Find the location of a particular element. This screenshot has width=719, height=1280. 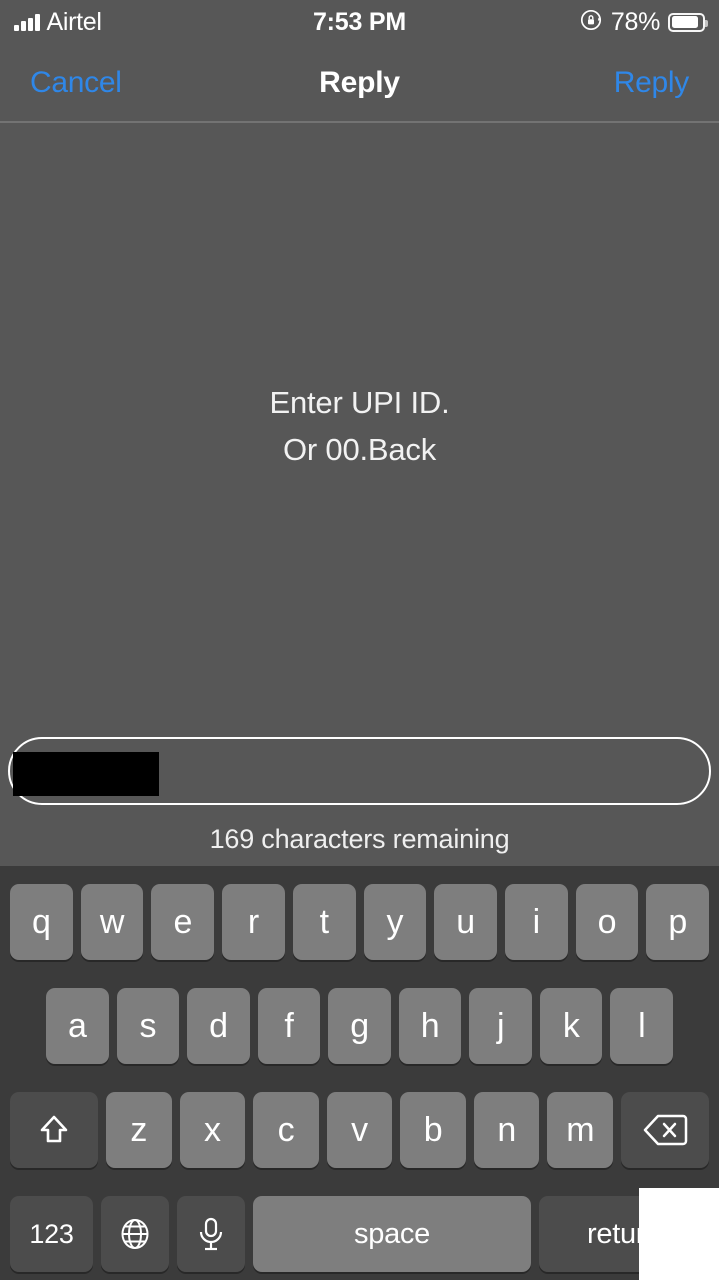

key-a: a is located at coordinates (77, 1026).